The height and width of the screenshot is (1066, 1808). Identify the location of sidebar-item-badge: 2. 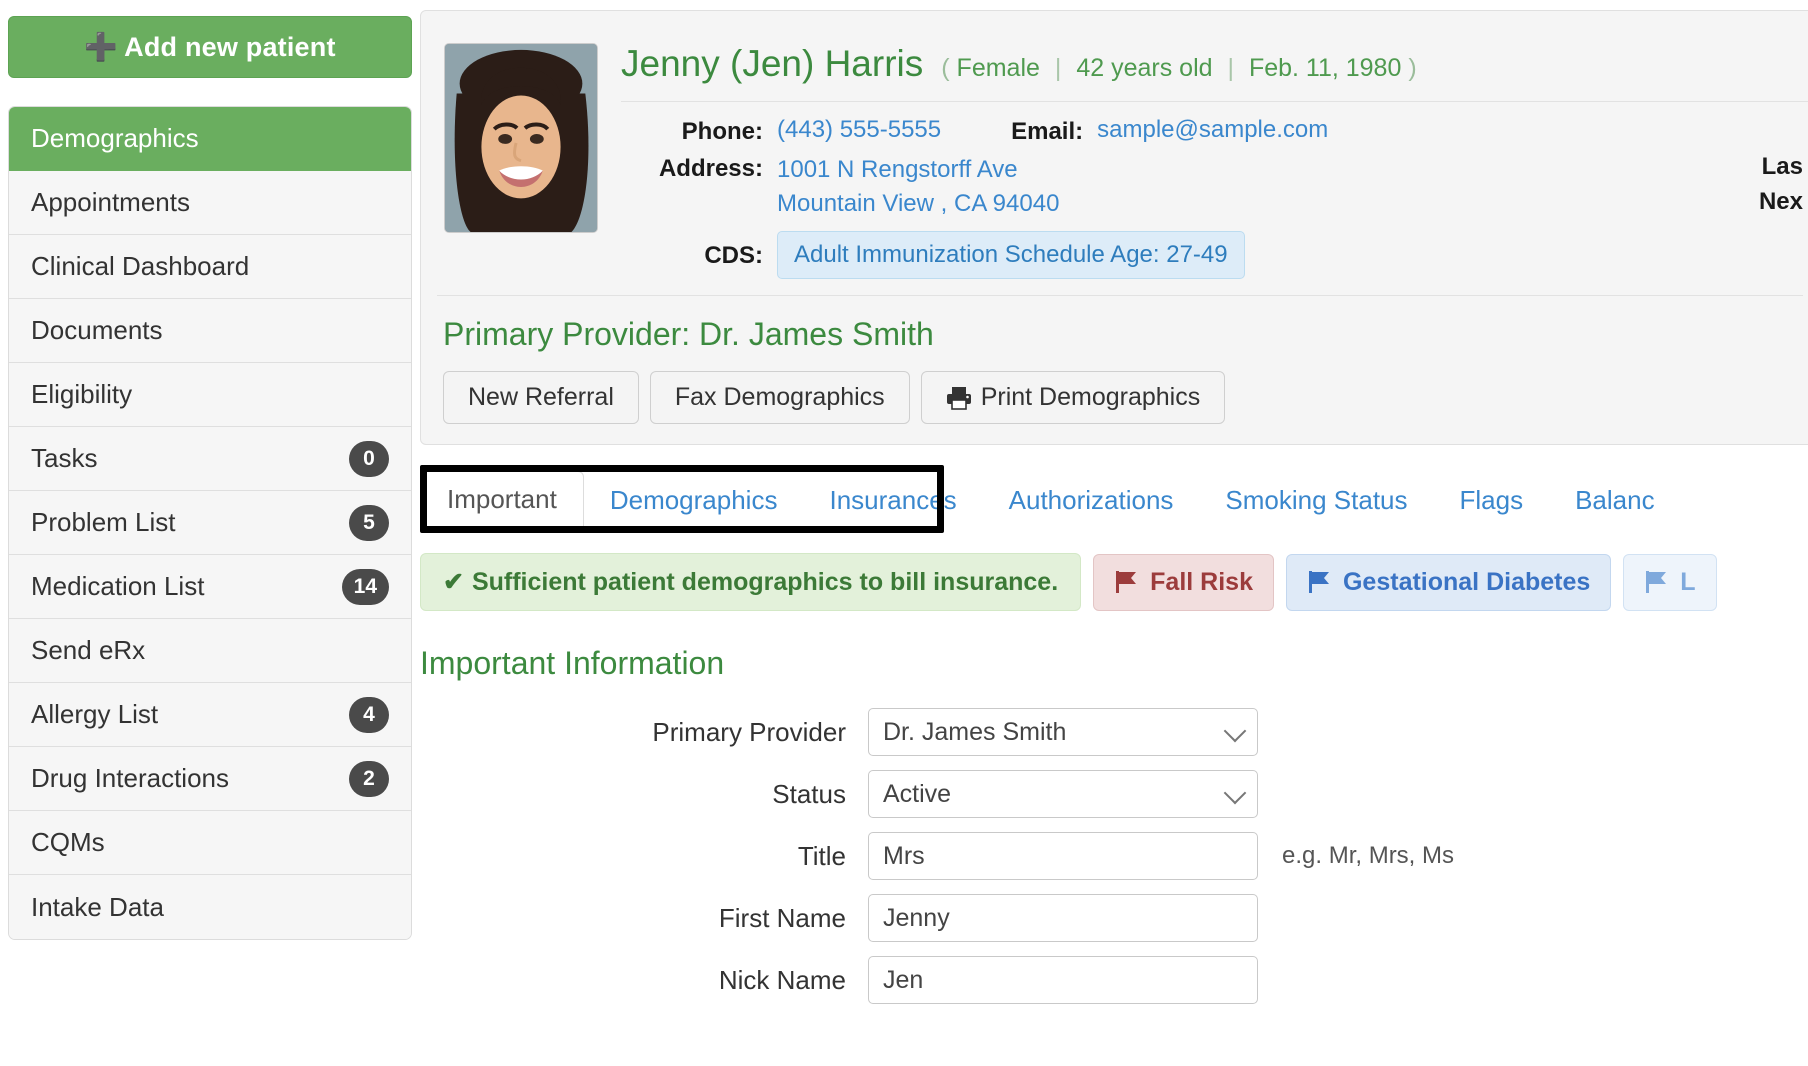
(369, 778).